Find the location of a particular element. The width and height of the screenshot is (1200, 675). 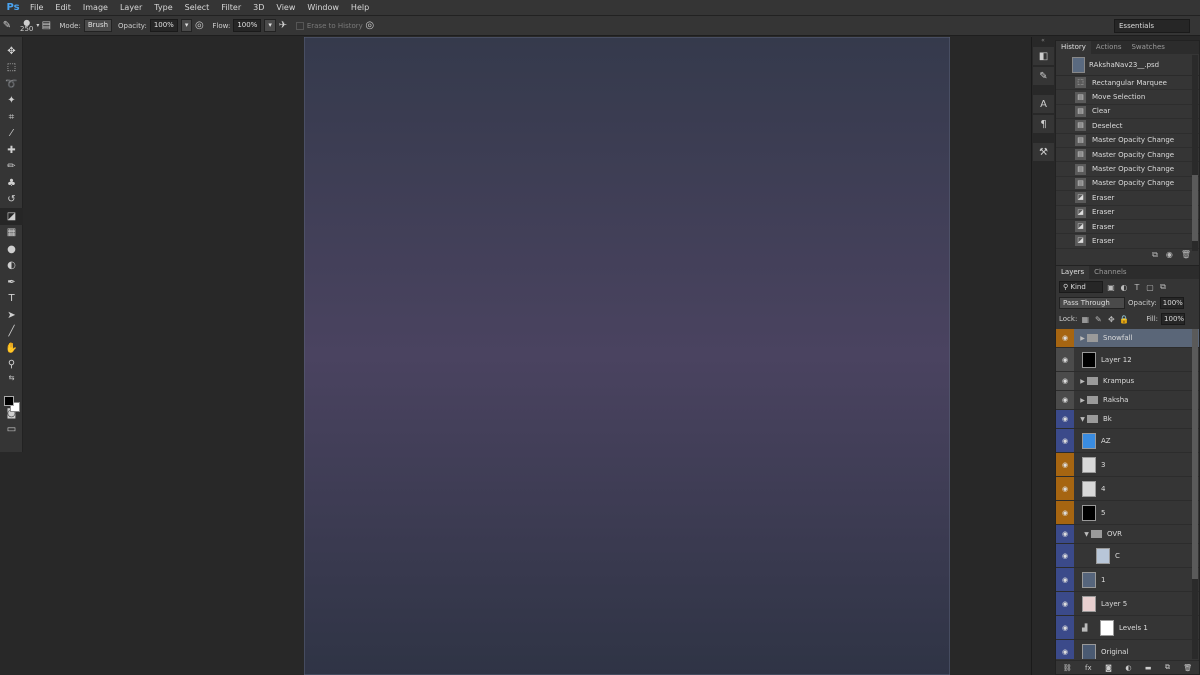

pressure-size-icon: ◎ is located at coordinates (370, 26).